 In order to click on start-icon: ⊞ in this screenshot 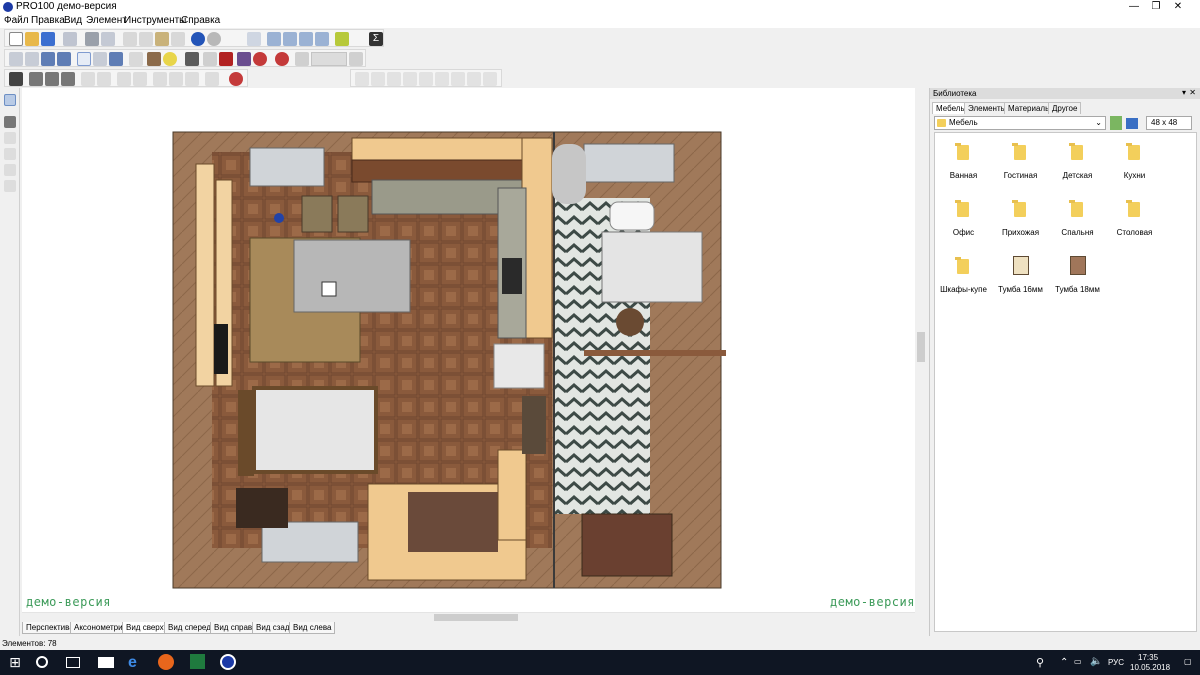, I will do `click(15, 662)`.